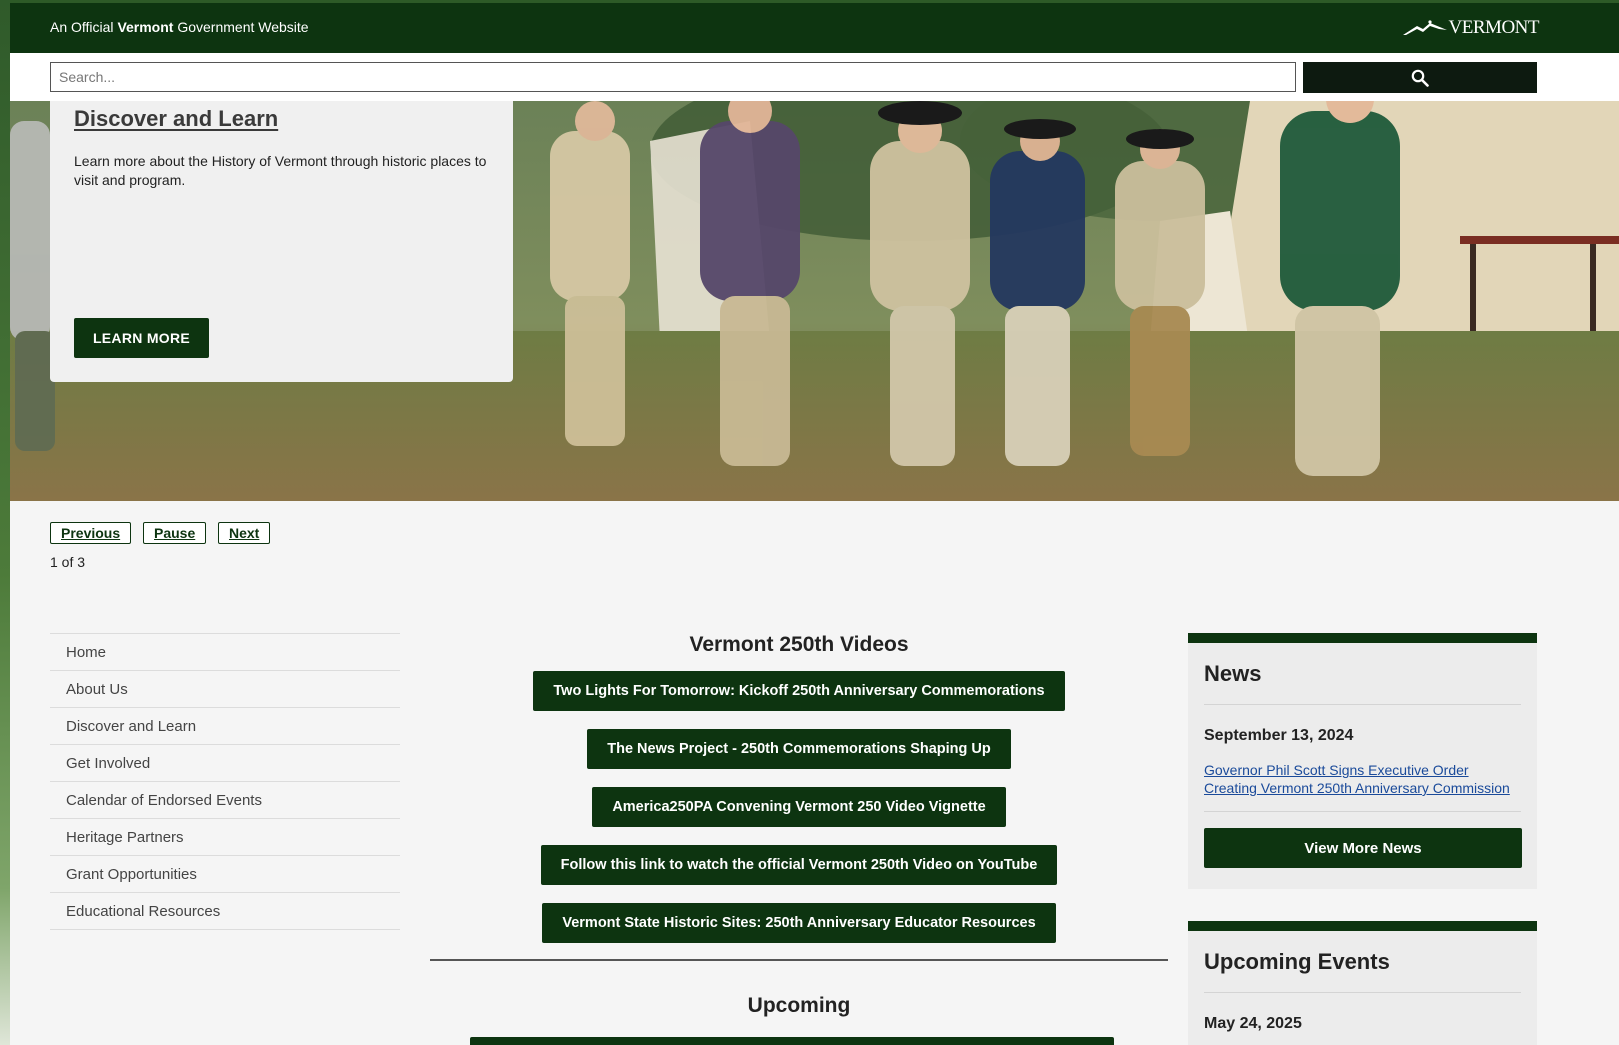  Describe the element at coordinates (799, 960) in the screenshot. I see `section-divider` at that location.